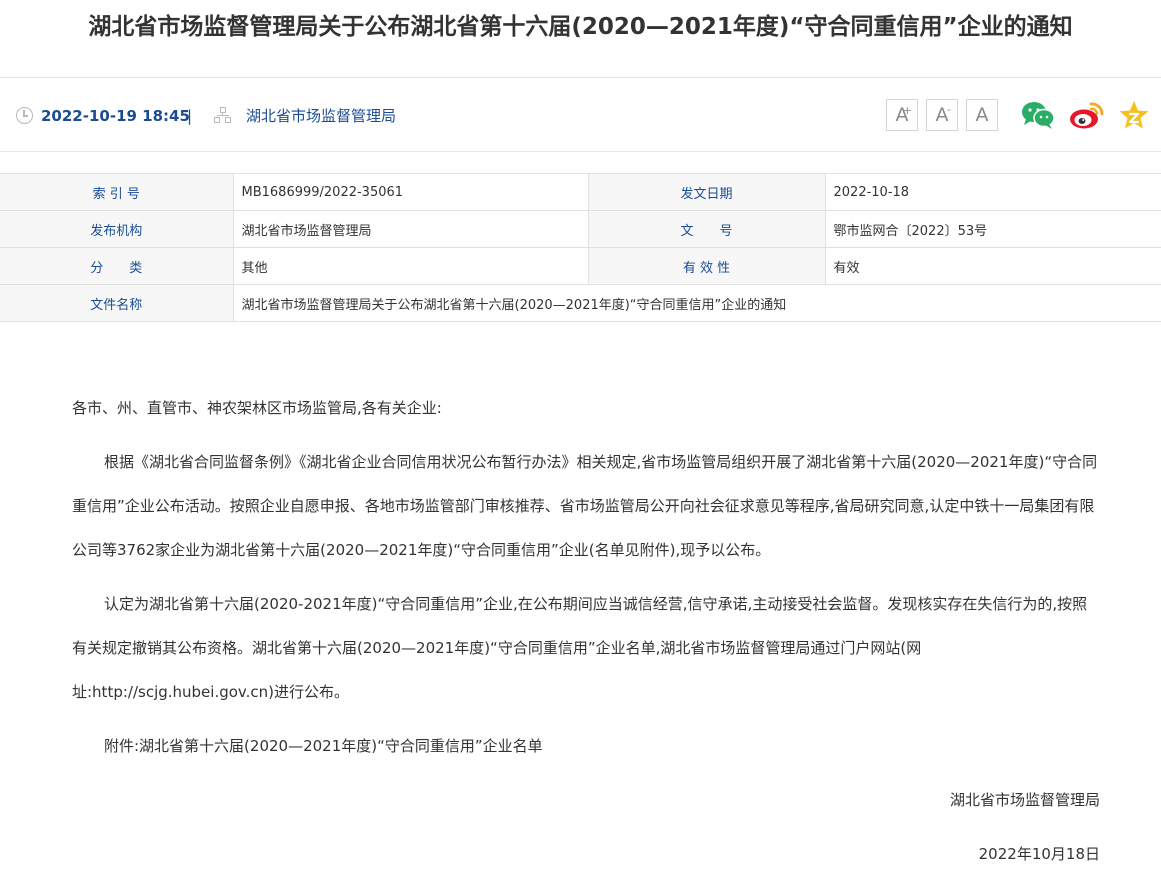 This screenshot has width=1161, height=876. Describe the element at coordinates (942, 115) in the screenshot. I see `font-decrease-button: A-` at that location.